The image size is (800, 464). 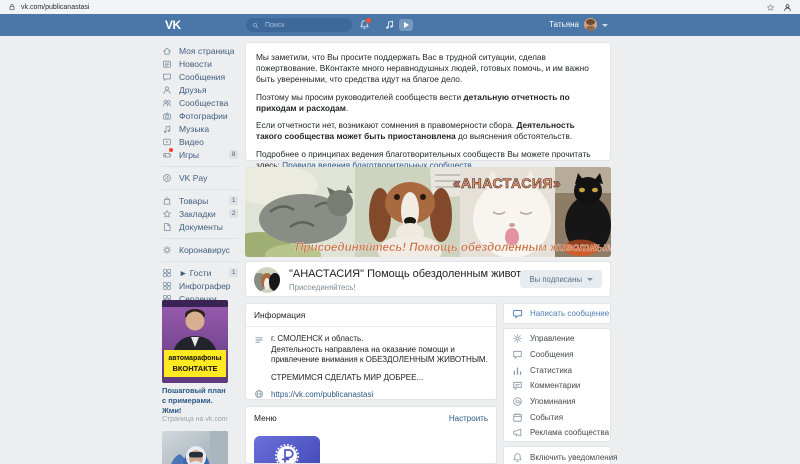 What do you see at coordinates (517, 417) in the screenshot?
I see `calendar-icon` at bounding box center [517, 417].